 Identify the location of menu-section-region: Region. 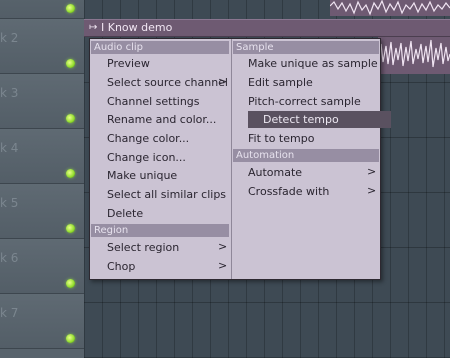
(160, 230).